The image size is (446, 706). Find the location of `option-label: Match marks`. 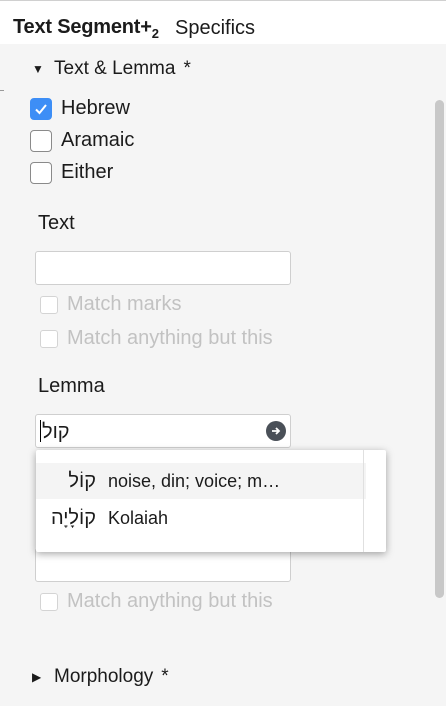

option-label: Match marks is located at coordinates (124, 304).